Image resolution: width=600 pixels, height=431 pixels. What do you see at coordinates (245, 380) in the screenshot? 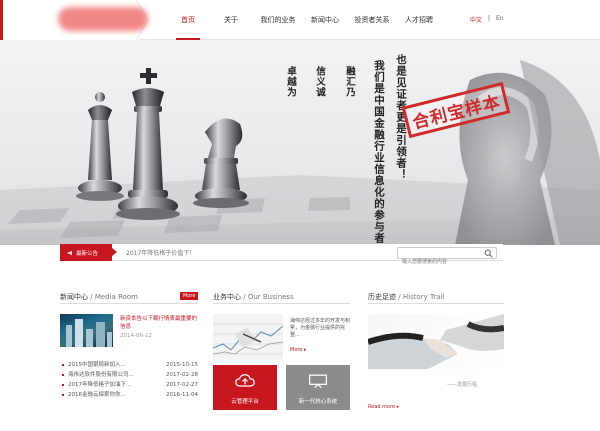
I see `cloud-upload-icon` at bounding box center [245, 380].